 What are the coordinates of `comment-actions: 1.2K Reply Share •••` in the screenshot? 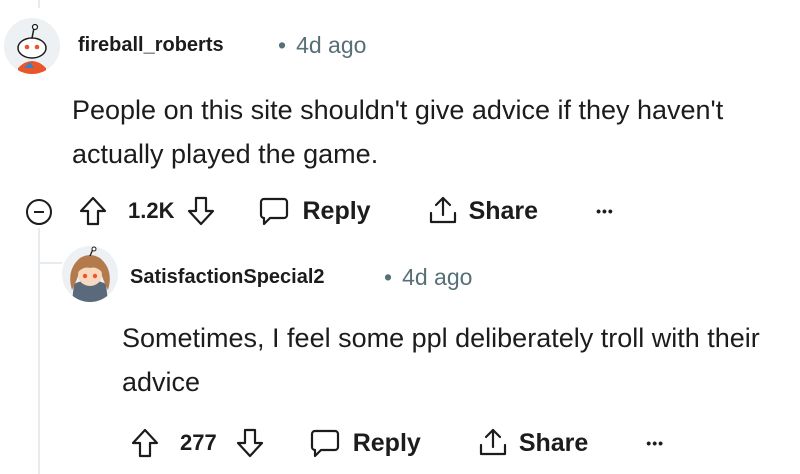 It's located at (346, 211).